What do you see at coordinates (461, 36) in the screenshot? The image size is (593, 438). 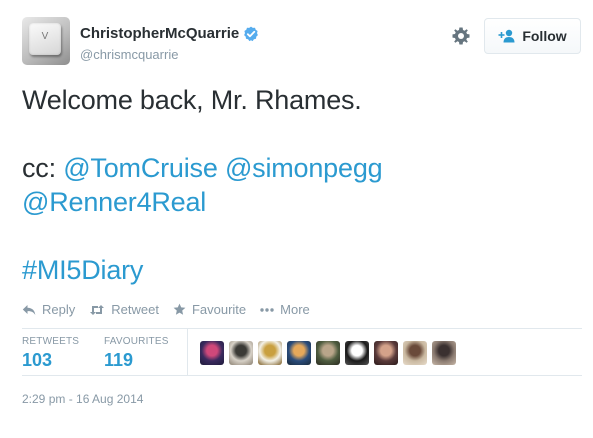 I see `gear-icon` at bounding box center [461, 36].